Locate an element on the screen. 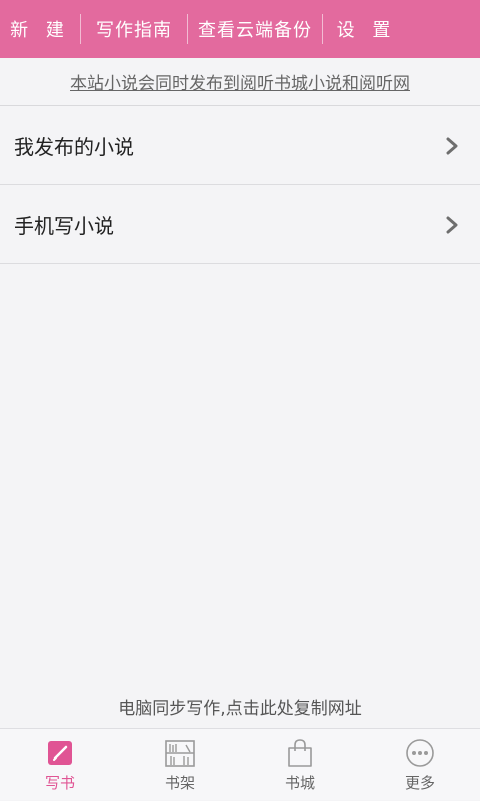  publish-notice-link: 本站小说会同时发布到阅听书城小说和阅听网 is located at coordinates (240, 81).